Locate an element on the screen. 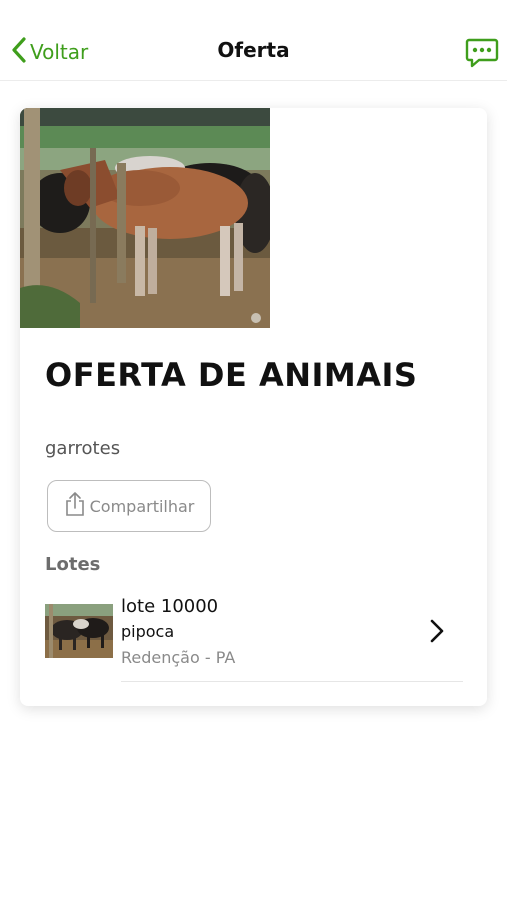 This screenshot has width=507, height=900. chat-button is located at coordinates (482, 53).